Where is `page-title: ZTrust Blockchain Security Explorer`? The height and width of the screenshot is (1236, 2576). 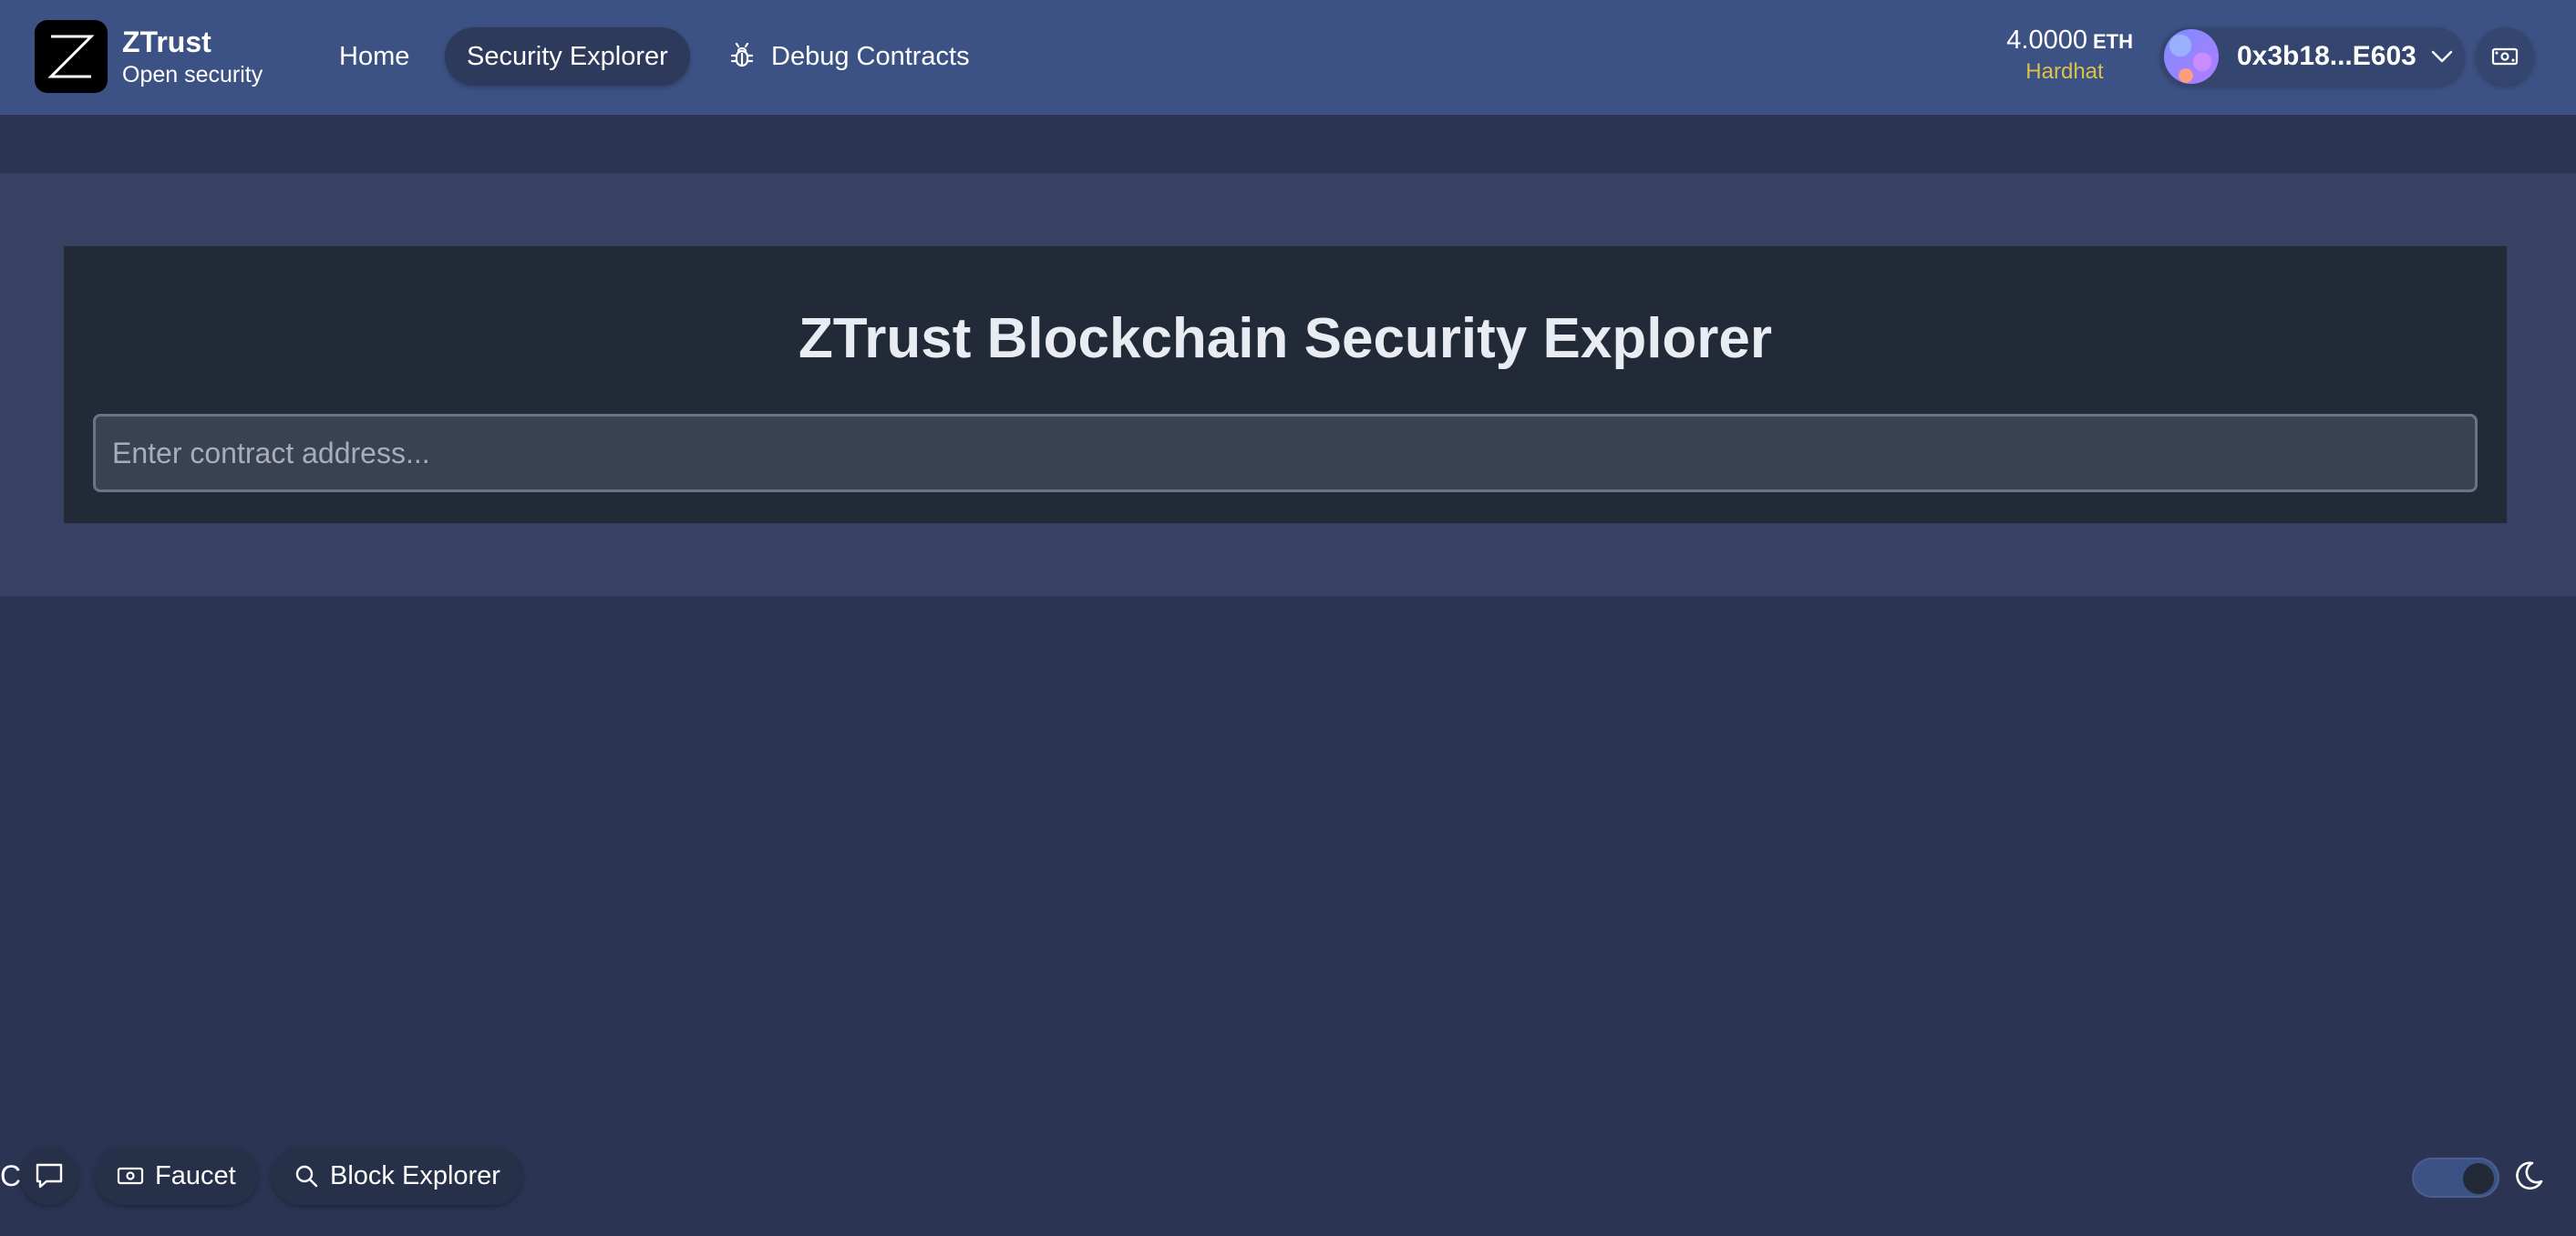 page-title: ZTrust Blockchain Security Explorer is located at coordinates (1285, 338).